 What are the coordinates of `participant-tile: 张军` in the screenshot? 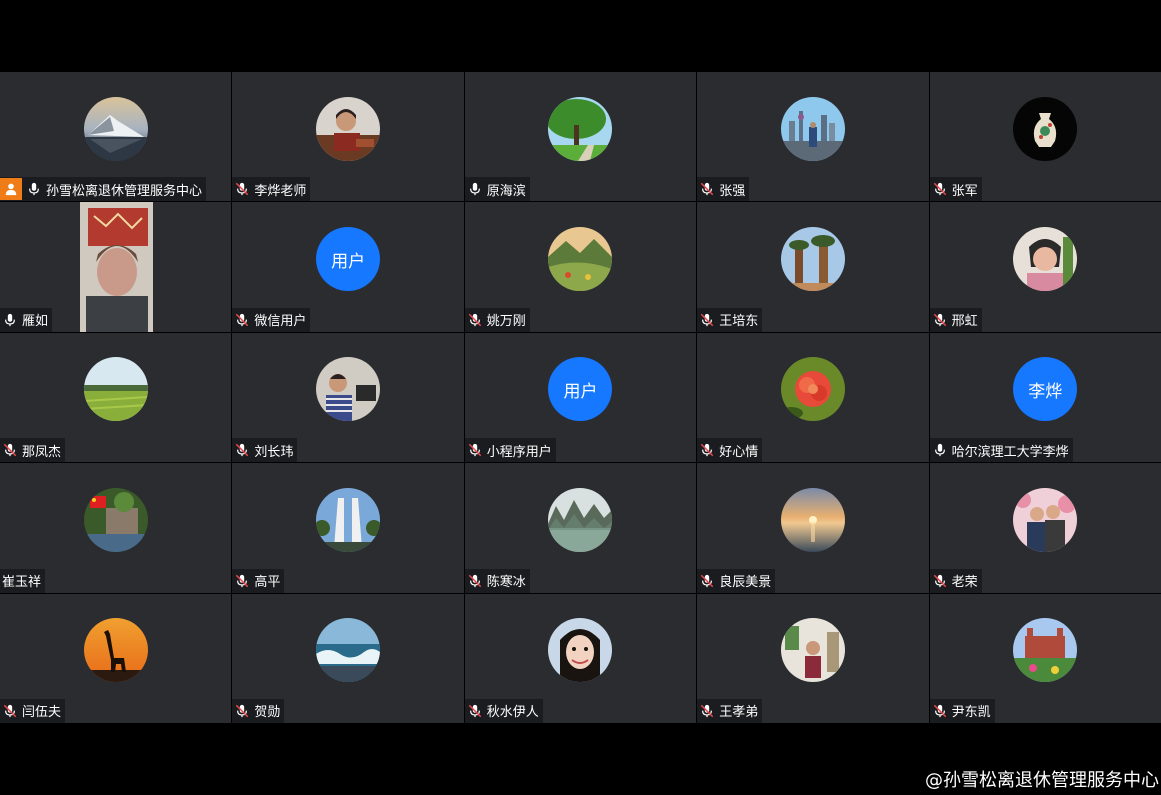 It's located at (1045, 137).